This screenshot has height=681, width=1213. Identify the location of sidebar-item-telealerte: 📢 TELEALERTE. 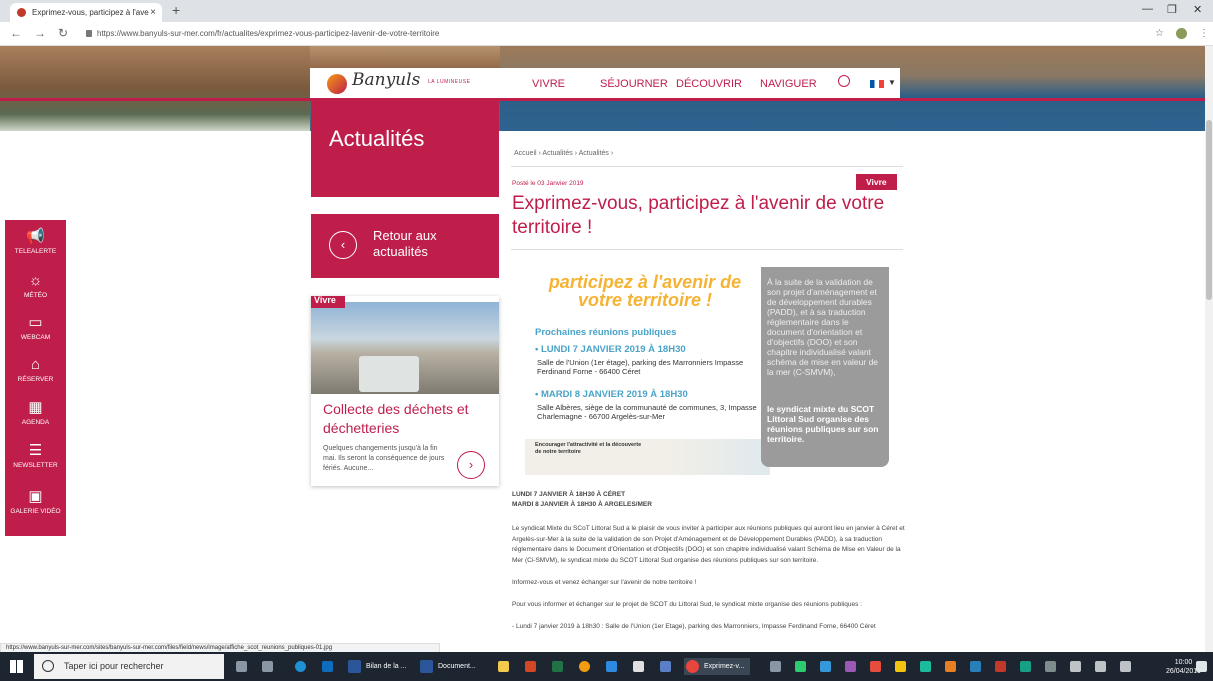
(35, 241).